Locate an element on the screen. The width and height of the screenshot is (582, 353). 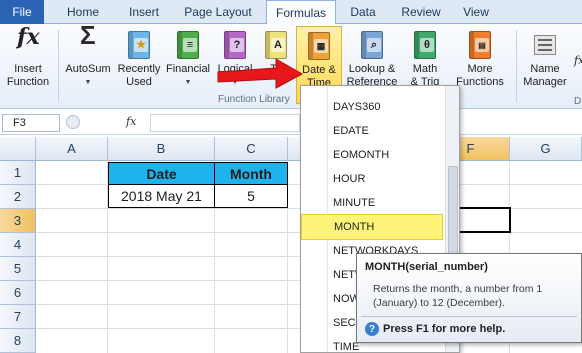
row-header-5: 5 is located at coordinates (18, 269).